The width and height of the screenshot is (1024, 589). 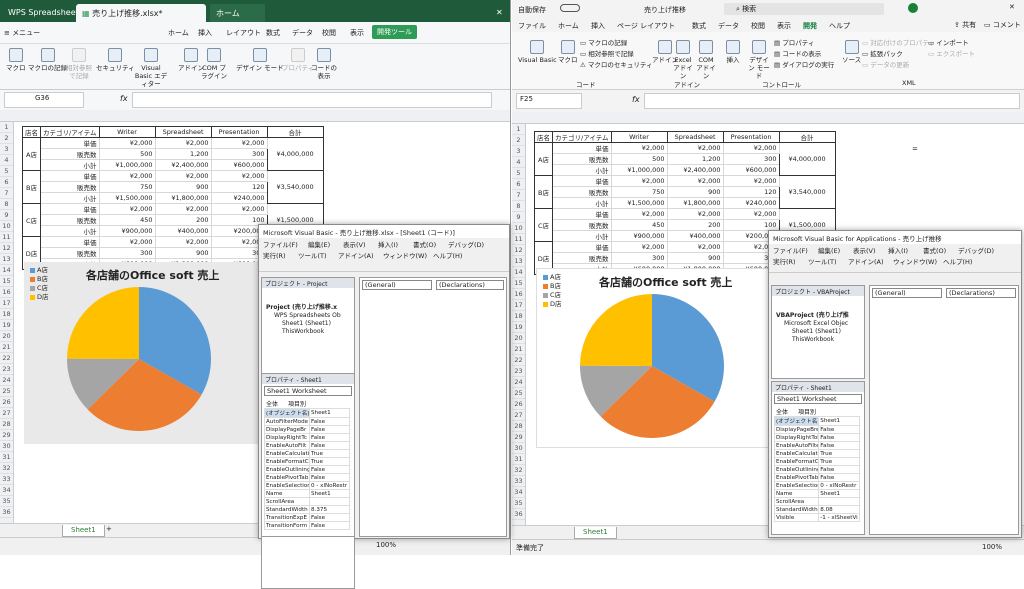 I want to click on tree-project: VBAProject (売り上げ推, so click(x=812, y=316).